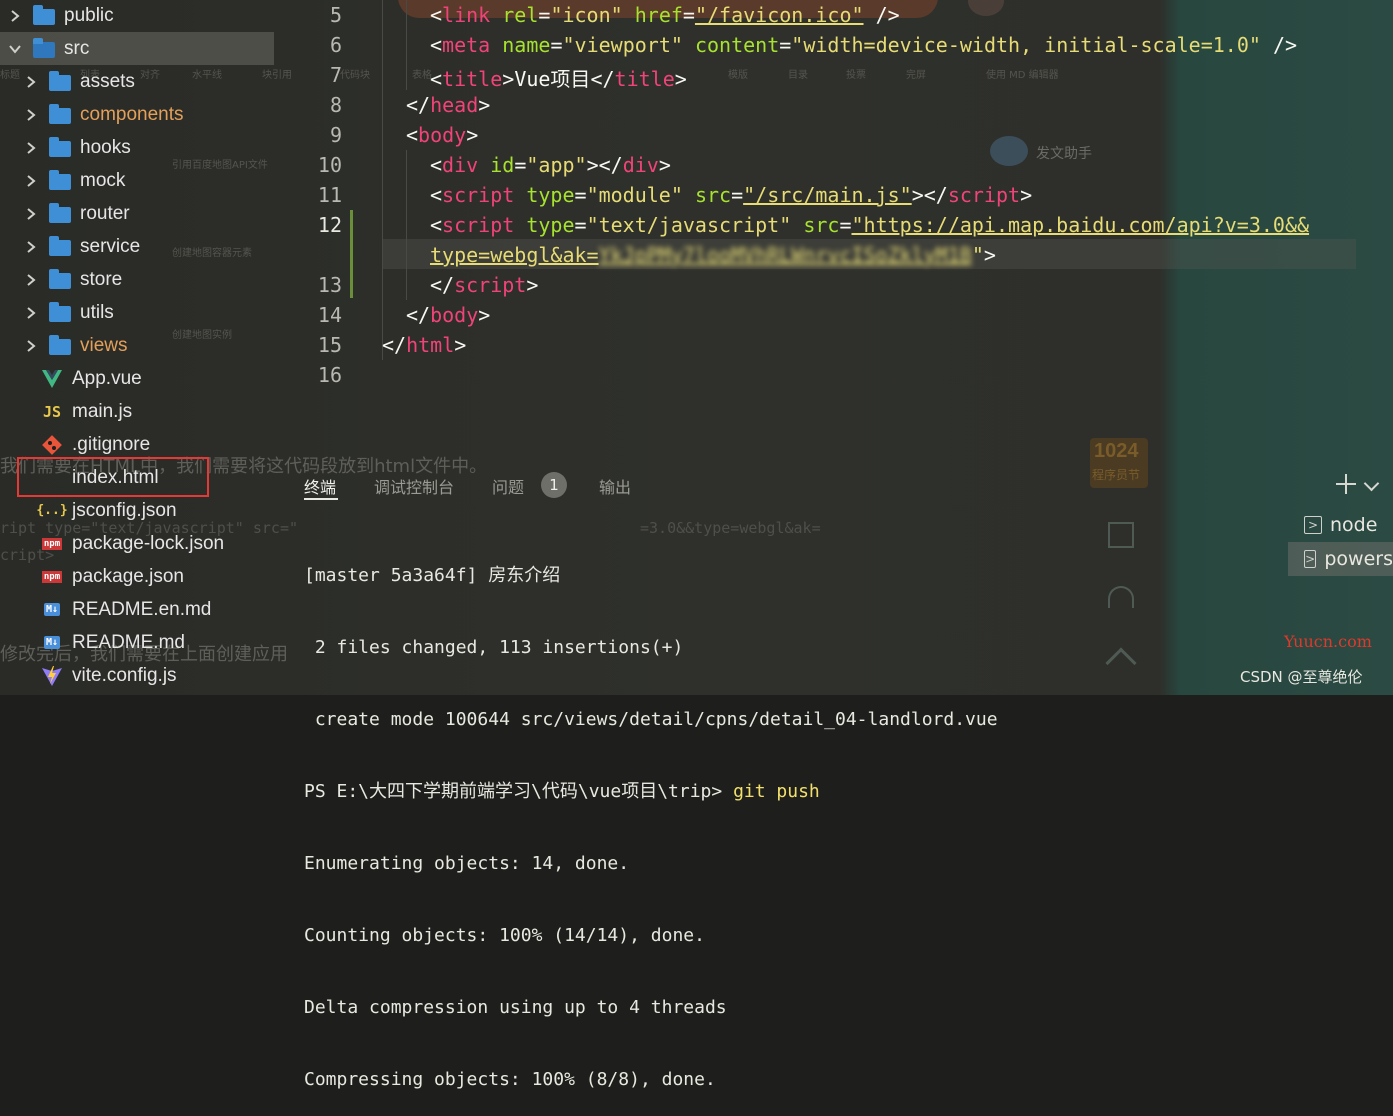 The image size is (1393, 1116). I want to click on terminal-instances-list: > node > powers, so click(1340, 542).